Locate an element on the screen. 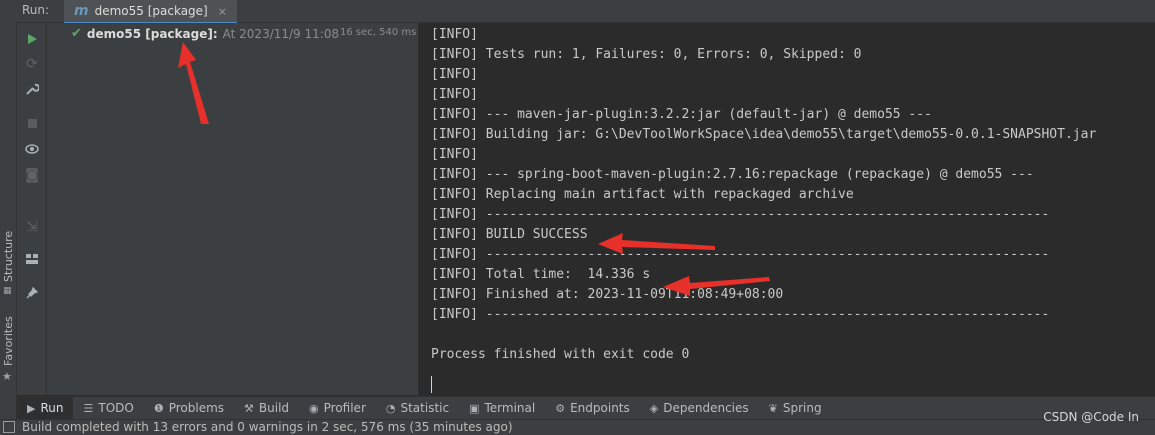 The image size is (1155, 435). pin-icon is located at coordinates (32, 293).